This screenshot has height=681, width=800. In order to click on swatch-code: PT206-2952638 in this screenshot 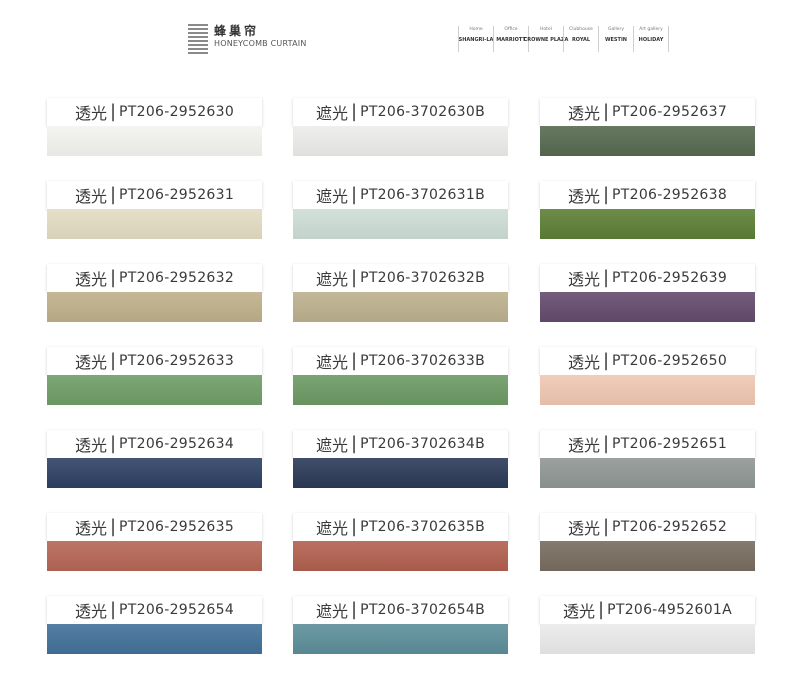, I will do `click(670, 195)`.